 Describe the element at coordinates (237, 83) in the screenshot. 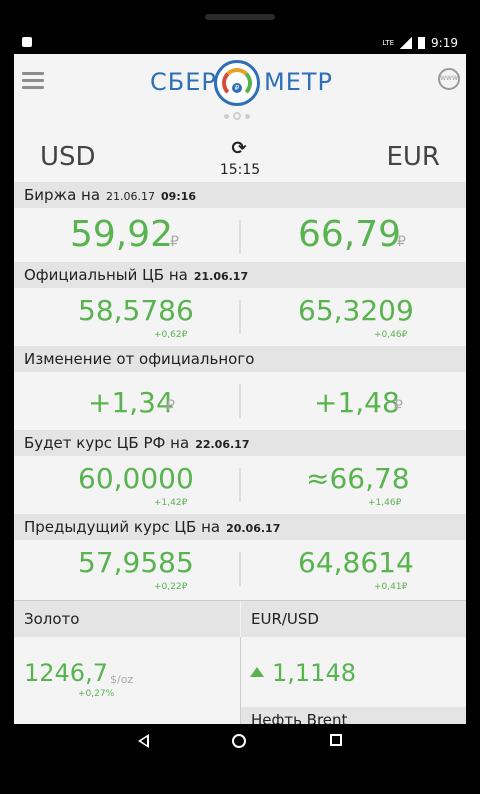

I see `gauge-icon: ₽` at that location.